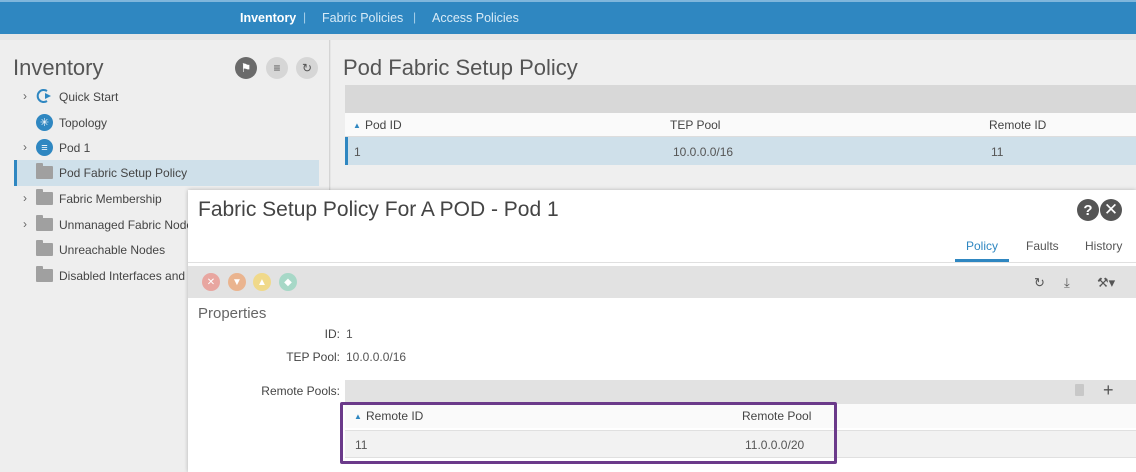 The image size is (1136, 472). What do you see at coordinates (89, 97) in the screenshot?
I see `tree-label: Quick Start` at bounding box center [89, 97].